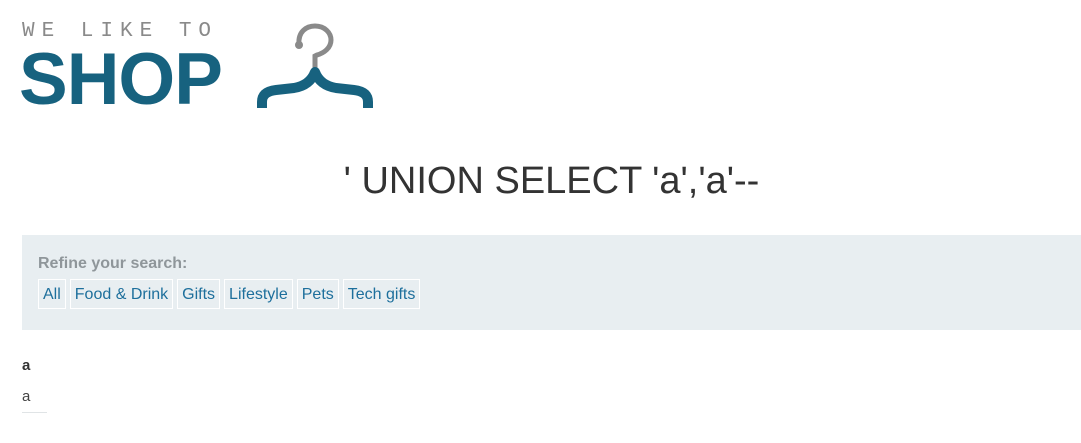 This screenshot has width=1081, height=443. I want to click on result-heading: a, so click(26, 365).